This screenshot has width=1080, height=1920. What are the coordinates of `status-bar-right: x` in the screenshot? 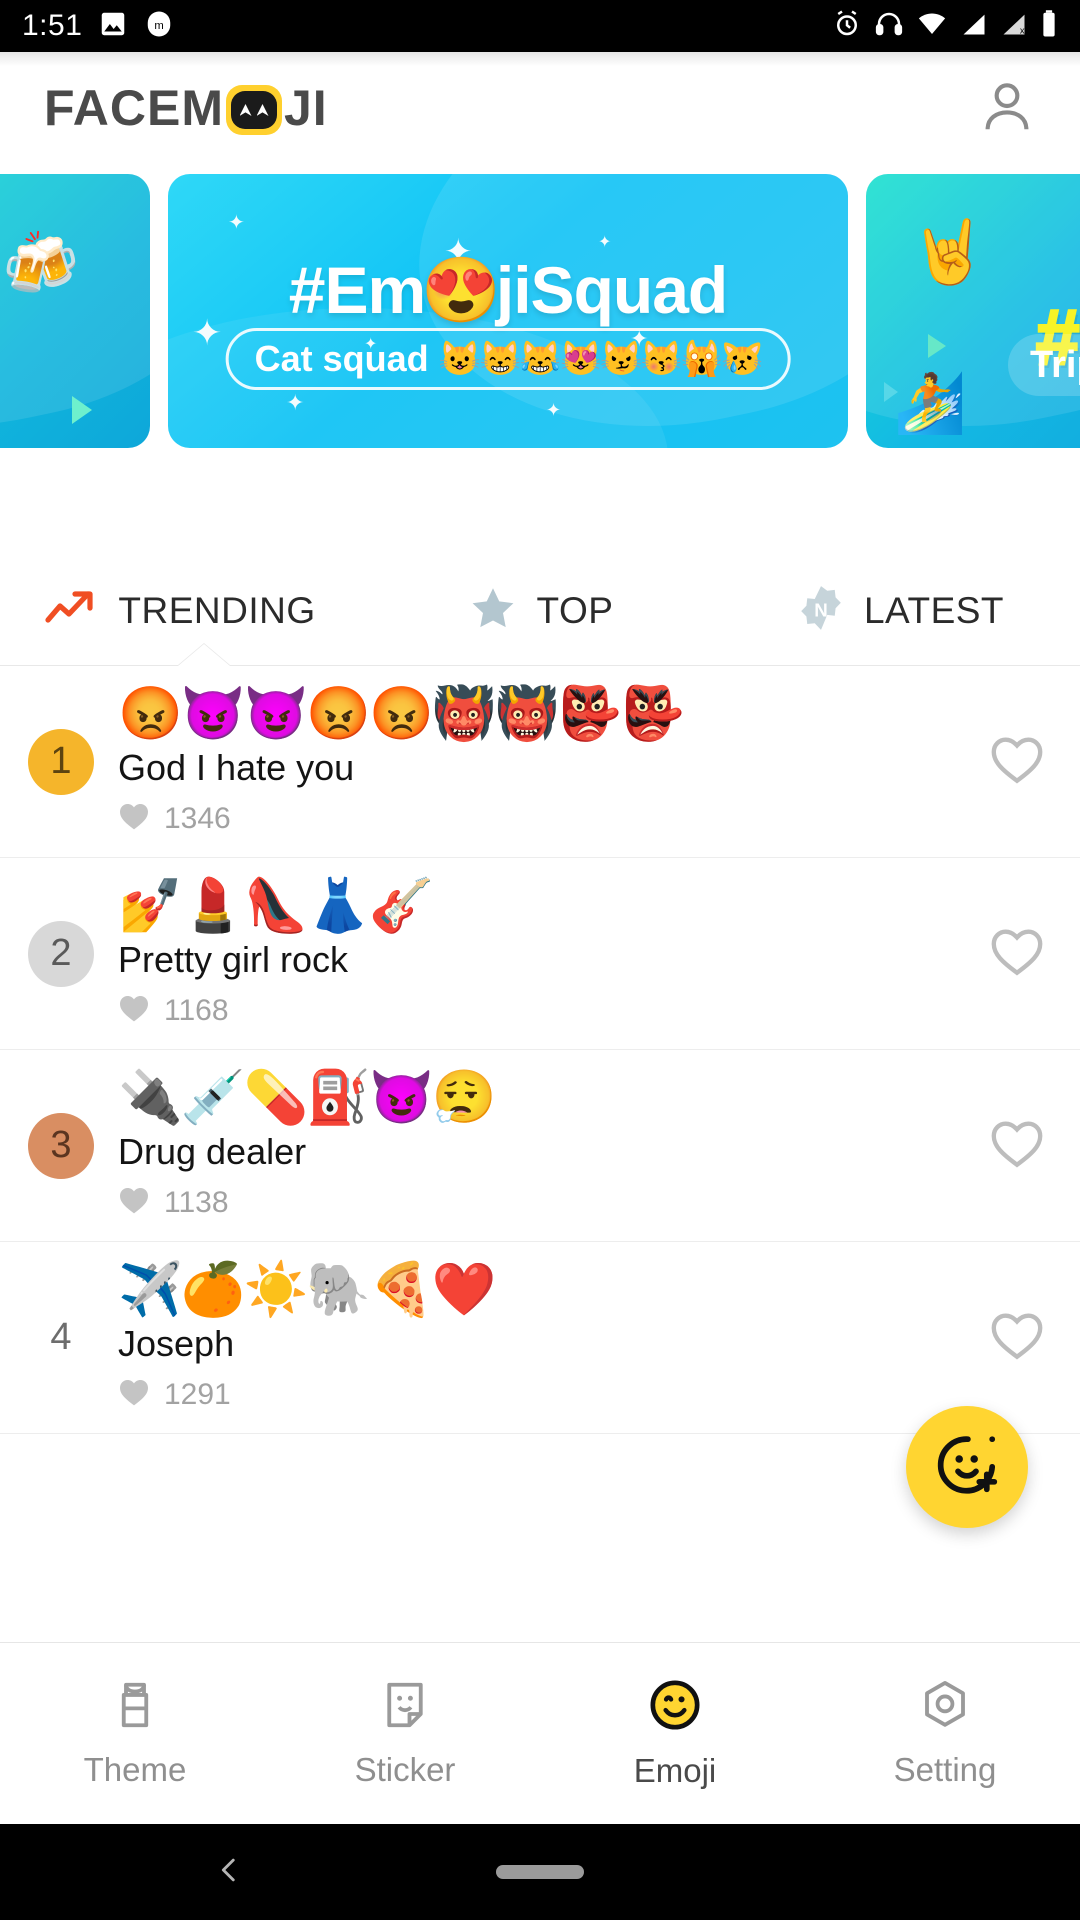 It's located at (945, 26).